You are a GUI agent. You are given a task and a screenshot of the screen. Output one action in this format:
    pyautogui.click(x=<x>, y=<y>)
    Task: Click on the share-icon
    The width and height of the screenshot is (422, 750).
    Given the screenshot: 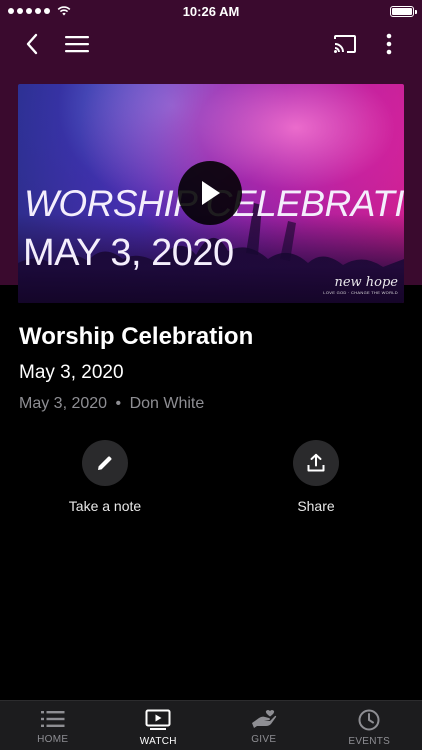 What is the action you would take?
    pyautogui.click(x=316, y=462)
    